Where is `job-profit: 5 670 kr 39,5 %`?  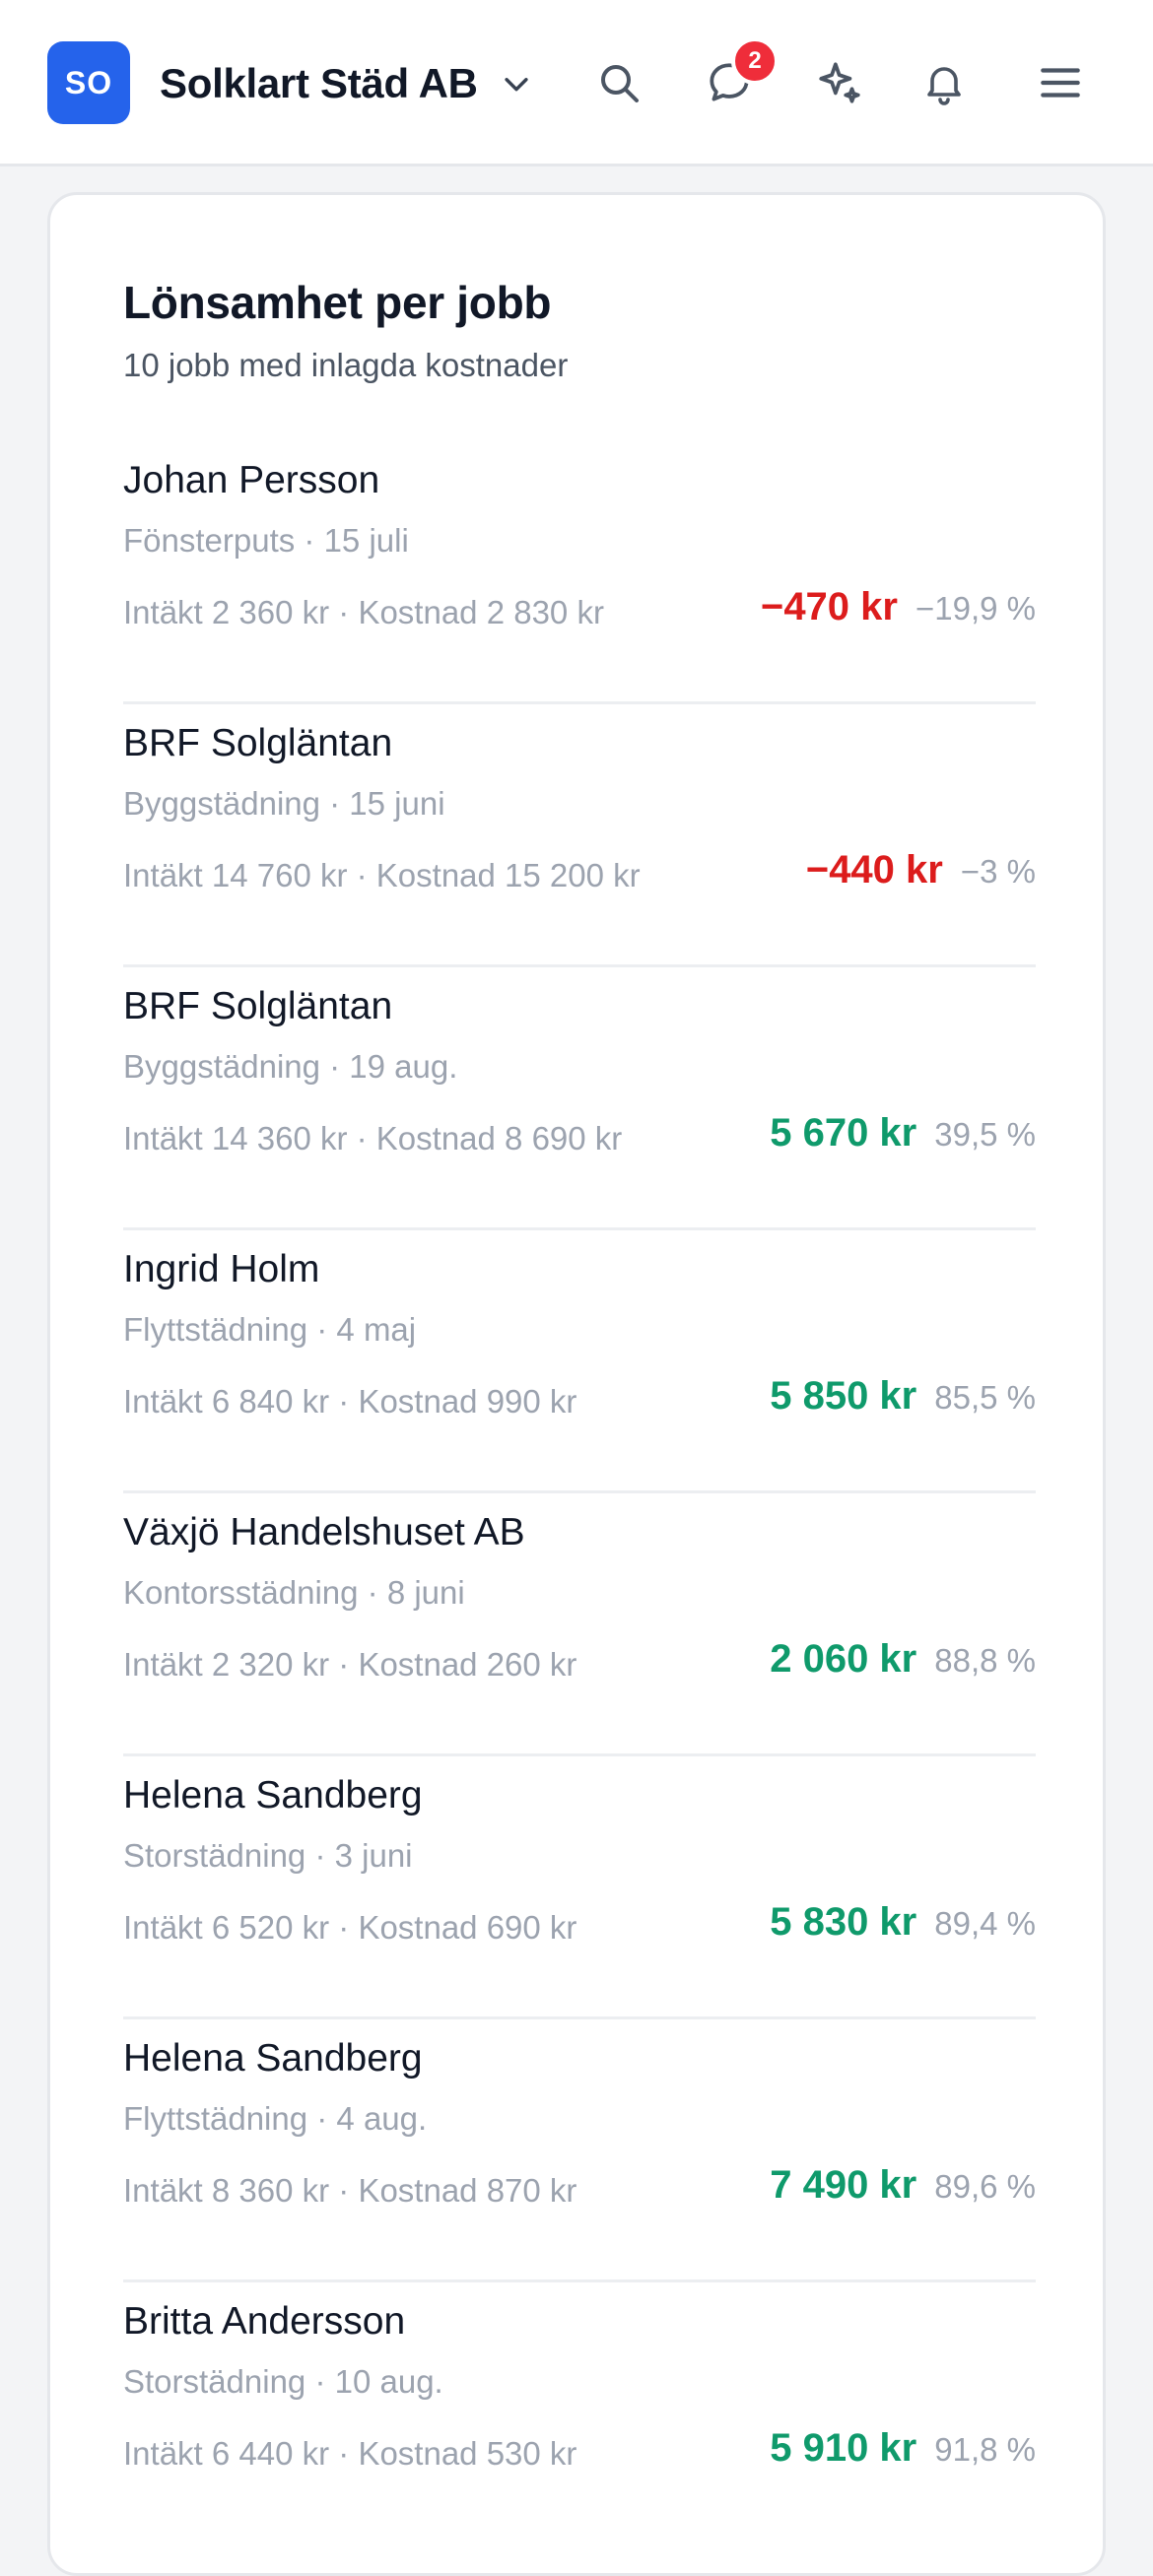 job-profit: 5 670 kr 39,5 % is located at coordinates (903, 1134).